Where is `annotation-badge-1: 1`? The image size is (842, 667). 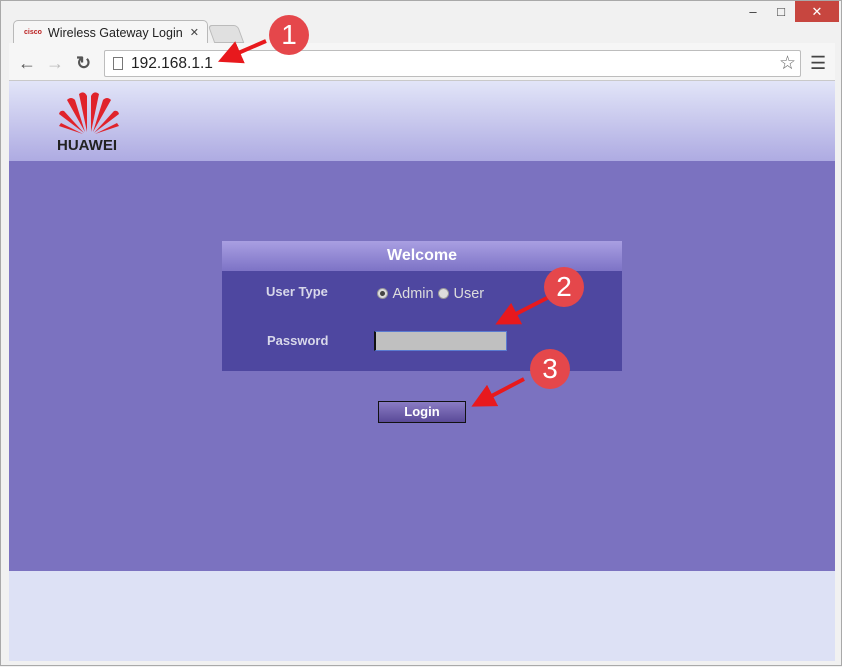 annotation-badge-1: 1 is located at coordinates (289, 35).